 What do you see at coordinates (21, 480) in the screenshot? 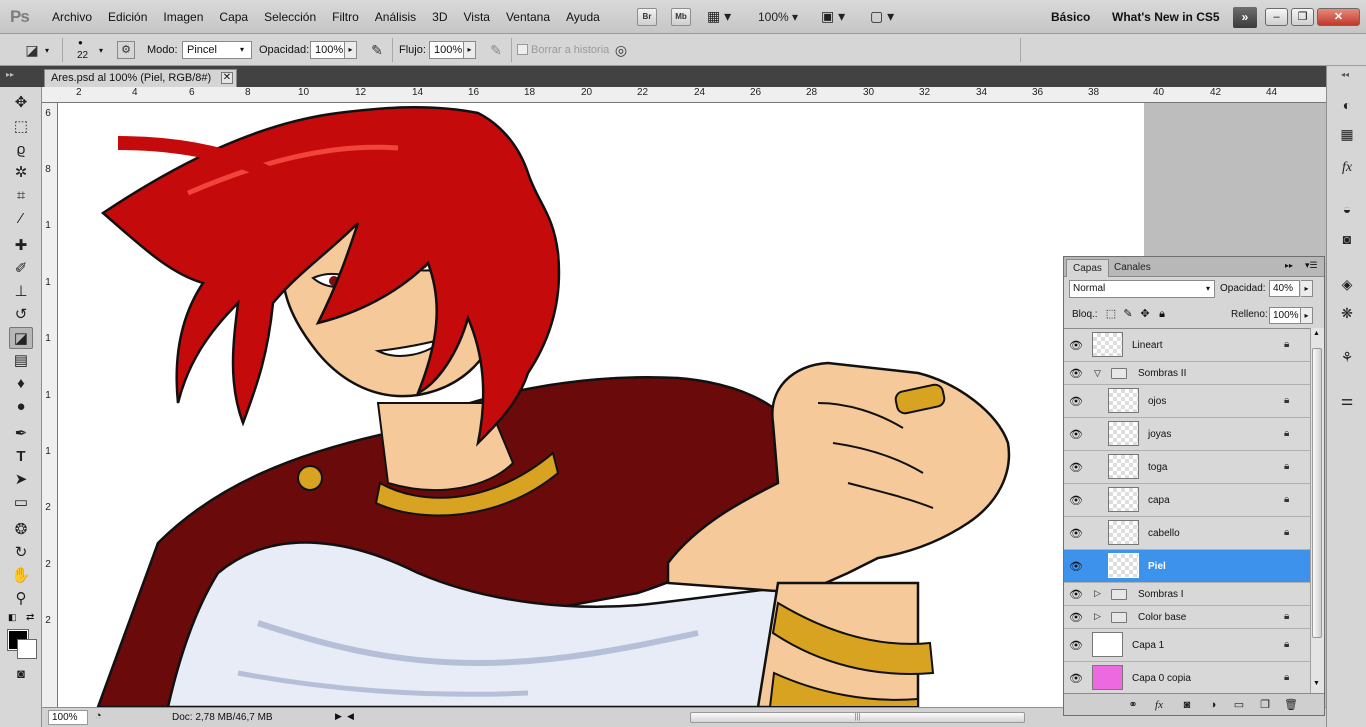
I see `path-selection-tool-icon: ➤` at bounding box center [21, 480].